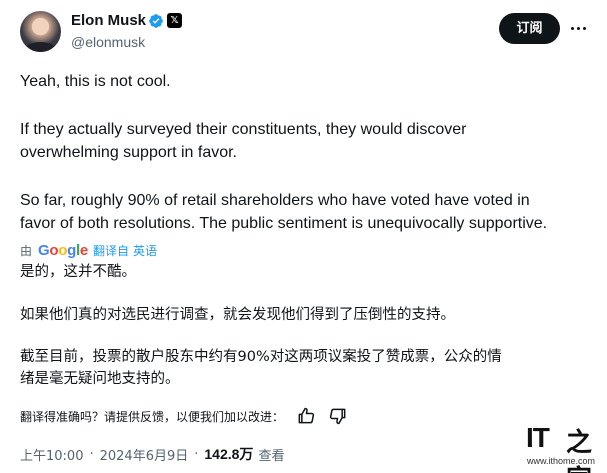 The image size is (607, 473). I want to click on watermark-url: www.ithome.com, so click(561, 461).